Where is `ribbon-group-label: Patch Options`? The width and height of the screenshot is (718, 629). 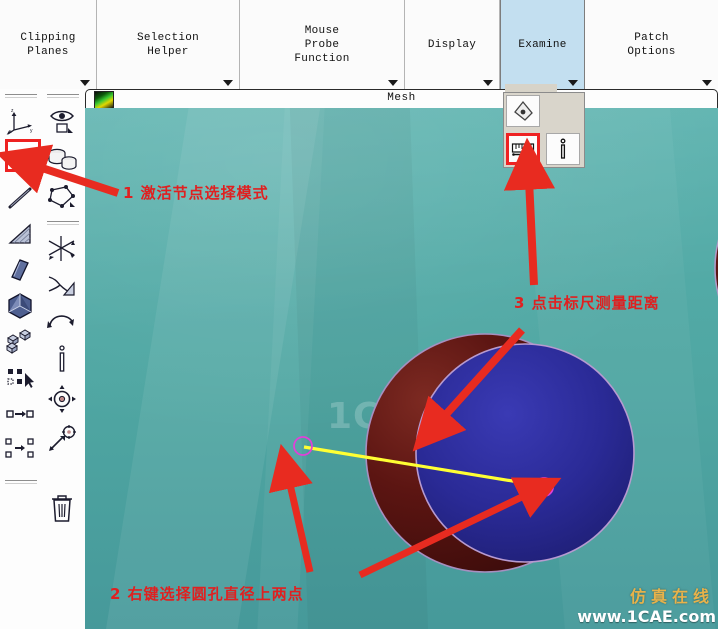 ribbon-group-label: Patch Options is located at coordinates (651, 44).